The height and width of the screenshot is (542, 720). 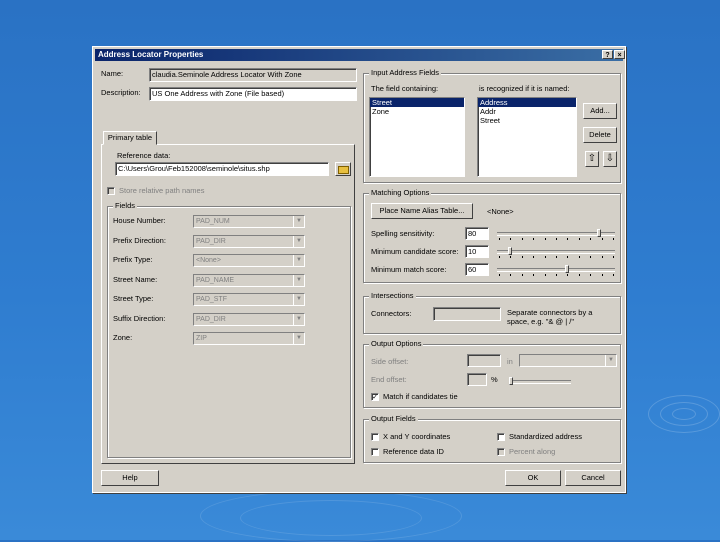 What do you see at coordinates (391, 313) in the screenshot?
I see `connectors-label: Connectors:` at bounding box center [391, 313].